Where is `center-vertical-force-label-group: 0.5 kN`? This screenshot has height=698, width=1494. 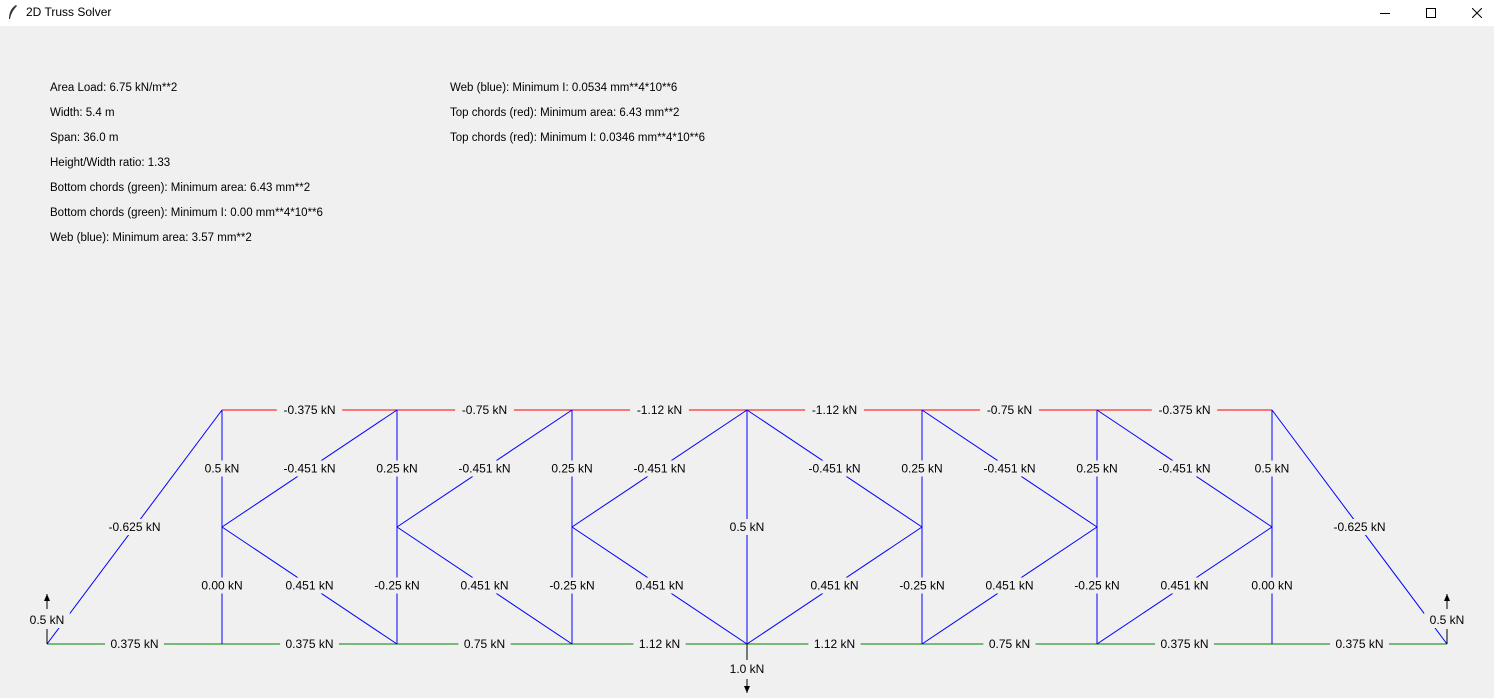 center-vertical-force-label-group: 0.5 kN is located at coordinates (747, 527).